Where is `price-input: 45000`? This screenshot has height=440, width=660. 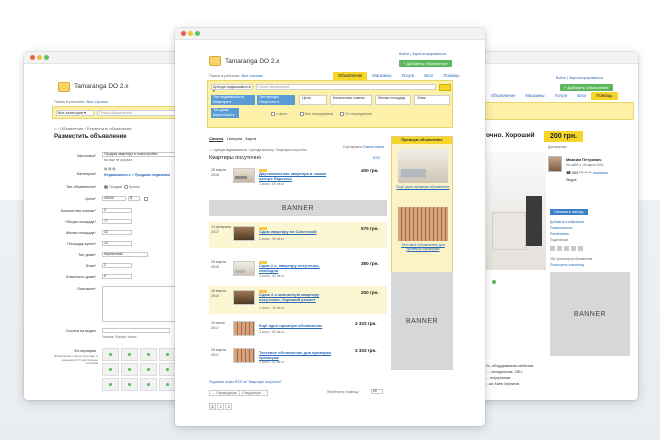
price-input: 45000 is located at coordinates (114, 198).